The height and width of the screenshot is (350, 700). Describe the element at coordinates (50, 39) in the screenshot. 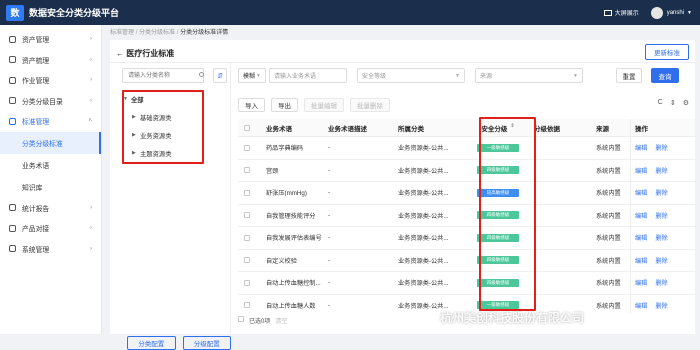

I see `sidebar-item-asset-management: 资产管理 ›` at that location.